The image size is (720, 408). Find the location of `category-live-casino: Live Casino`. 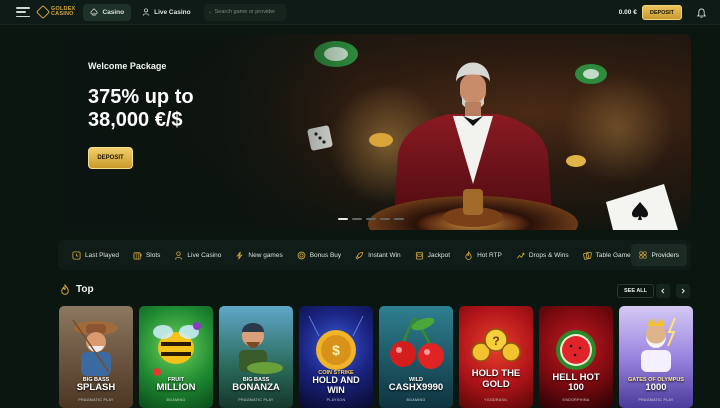

category-live-casino: Live Casino is located at coordinates (198, 255).